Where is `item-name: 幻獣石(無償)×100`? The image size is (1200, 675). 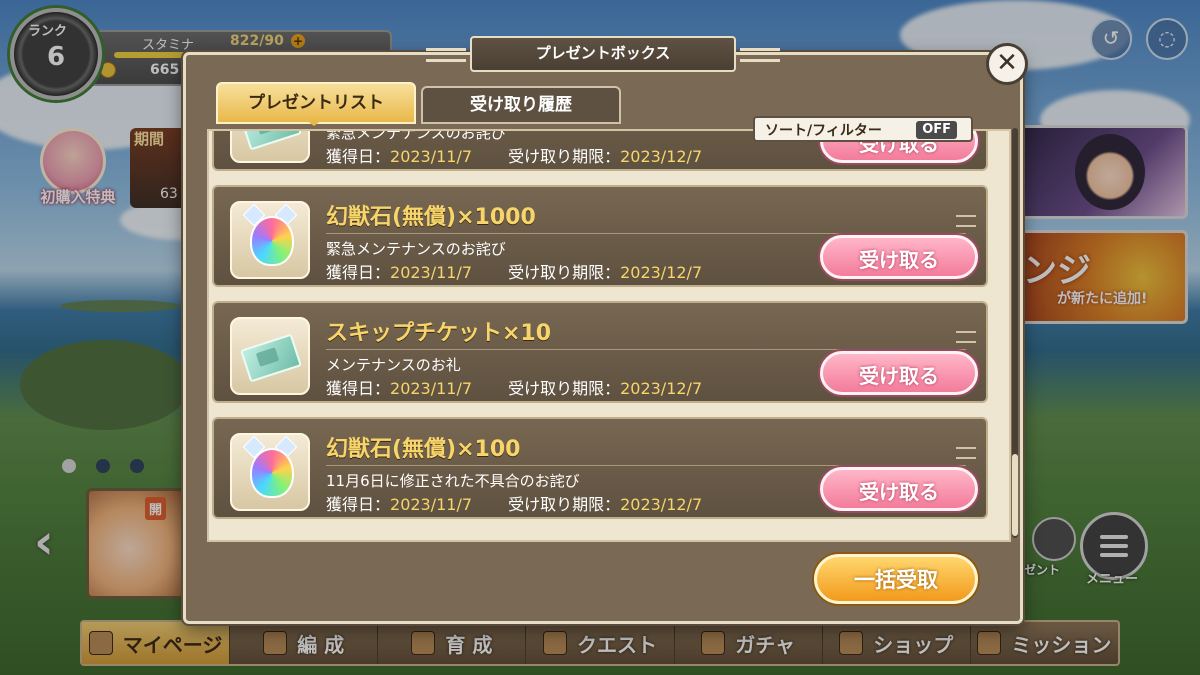
item-name: 幻獣石(無償)×100 is located at coordinates (423, 449).